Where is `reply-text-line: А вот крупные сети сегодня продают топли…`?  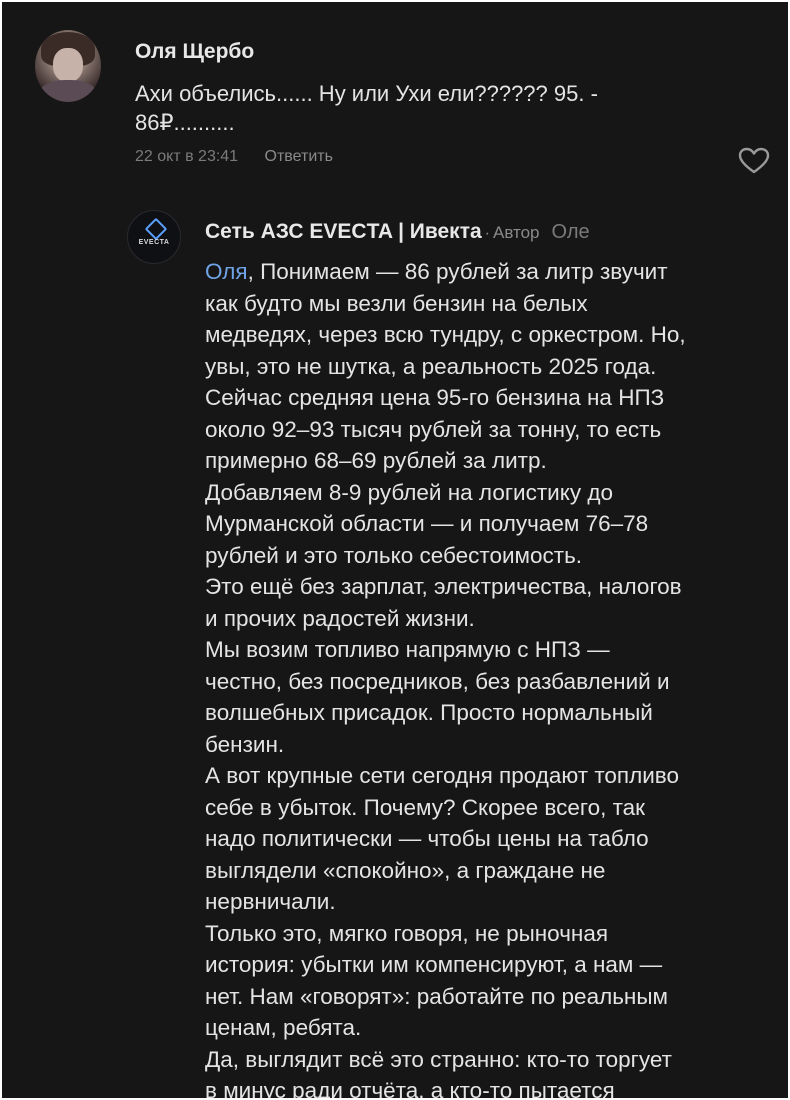 reply-text-line: А вот крупные сети сегодня продают топли… is located at coordinates (442, 775).